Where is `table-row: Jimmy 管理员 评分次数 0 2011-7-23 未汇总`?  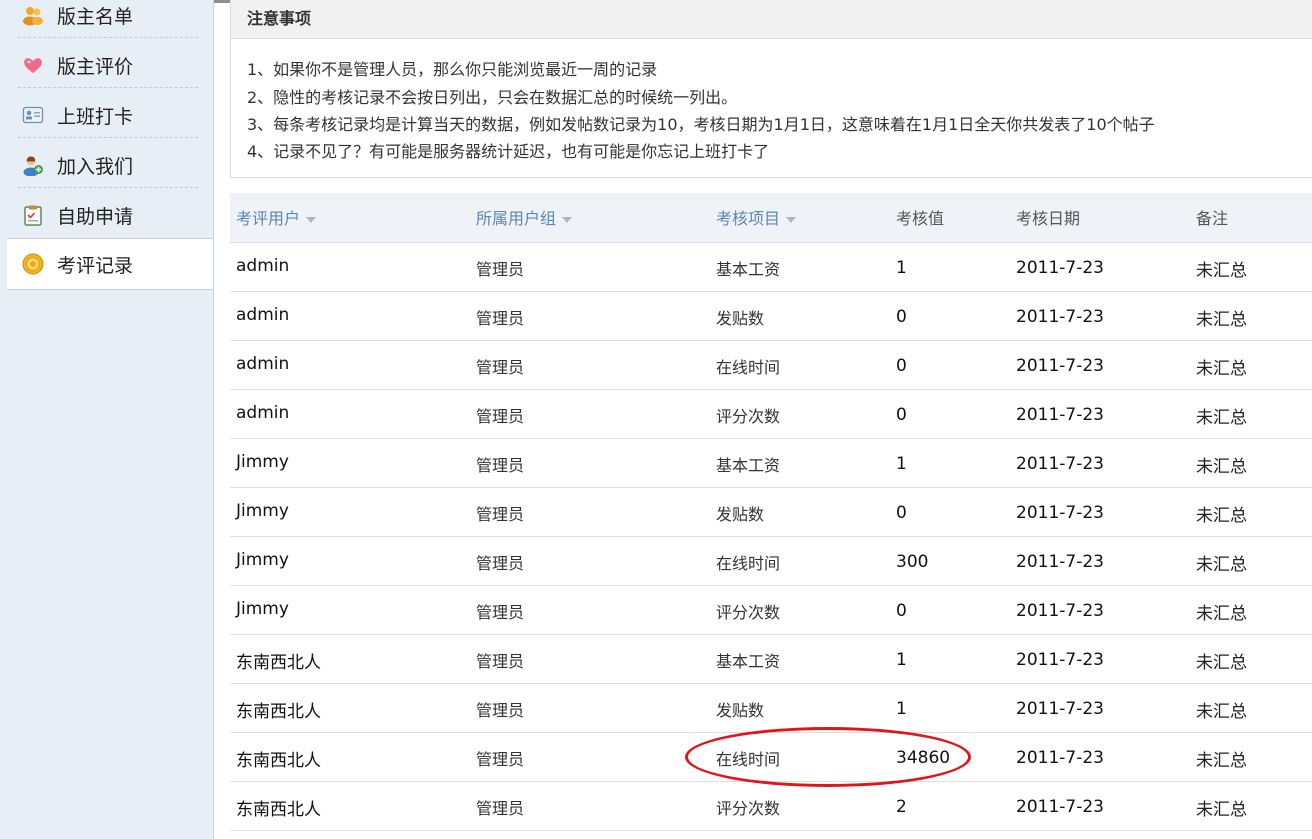
table-row: Jimmy 管理员 评分次数 0 2011-7-23 未汇总 is located at coordinates (771, 610).